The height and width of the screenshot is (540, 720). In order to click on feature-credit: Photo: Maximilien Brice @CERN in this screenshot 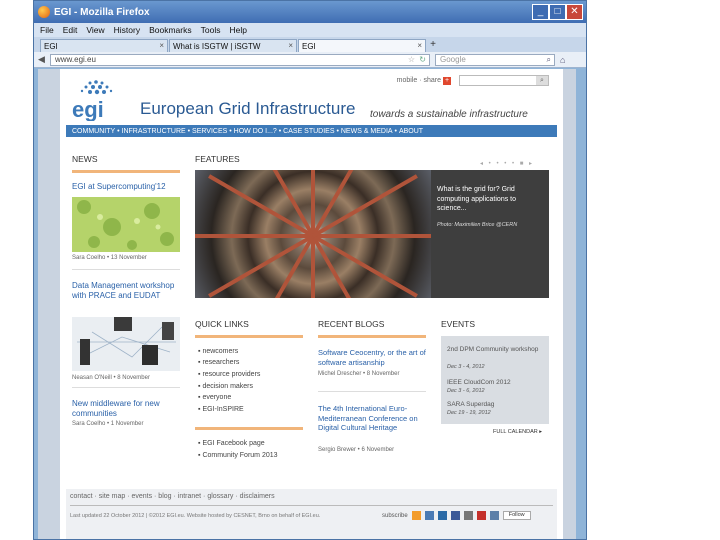, I will do `click(477, 225)`.